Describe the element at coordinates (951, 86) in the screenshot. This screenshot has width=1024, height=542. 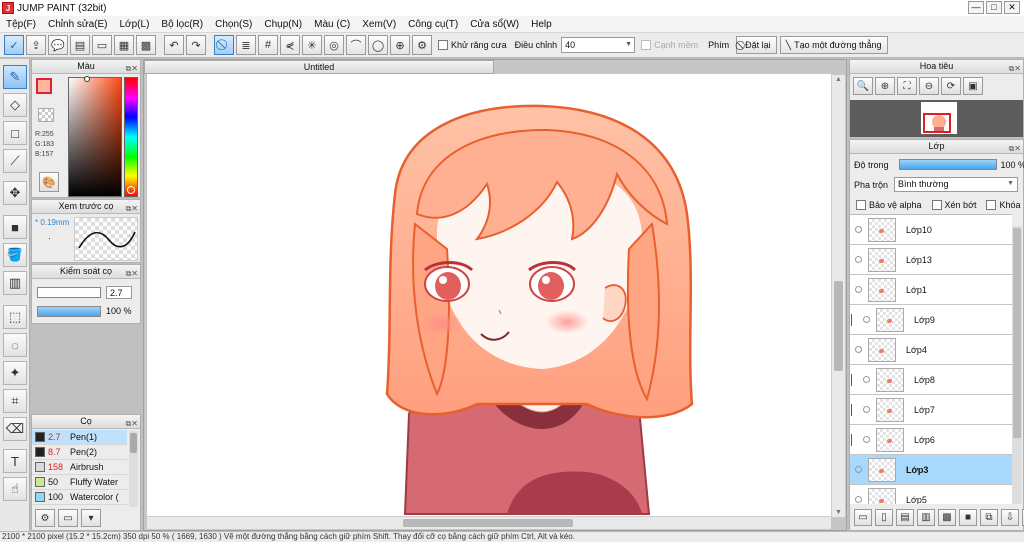
I see `rotate-icon: ⟳` at that location.